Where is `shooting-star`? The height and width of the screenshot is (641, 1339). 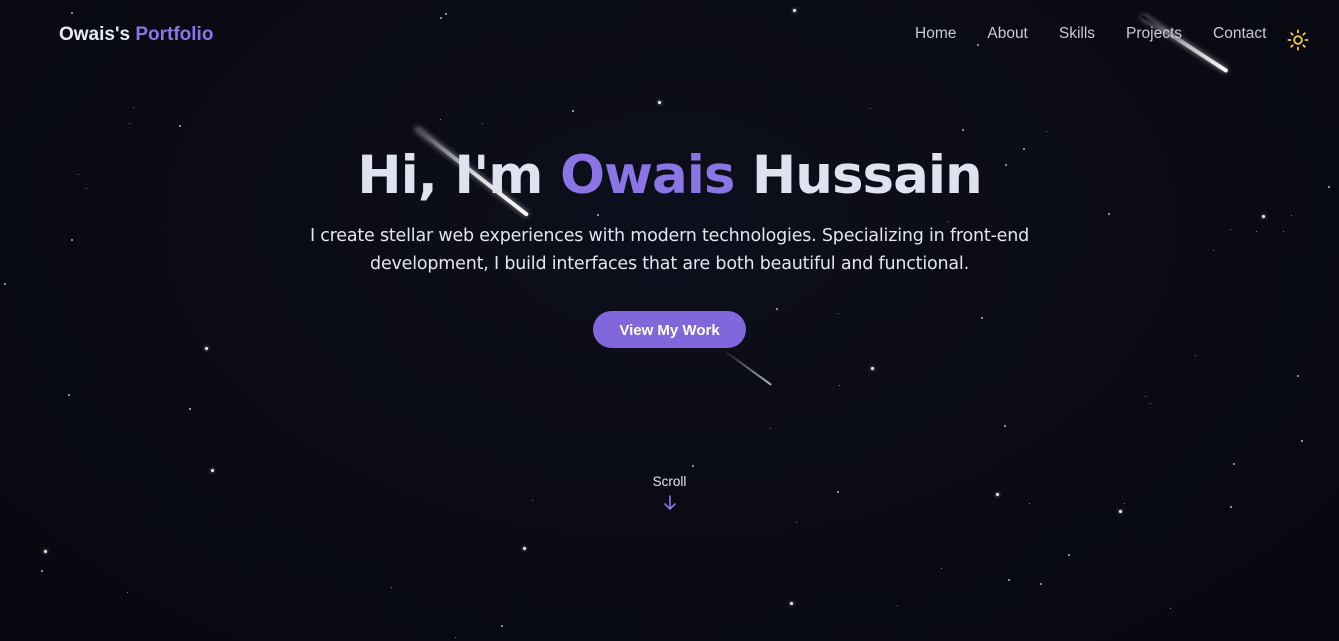 shooting-star is located at coordinates (748, 368).